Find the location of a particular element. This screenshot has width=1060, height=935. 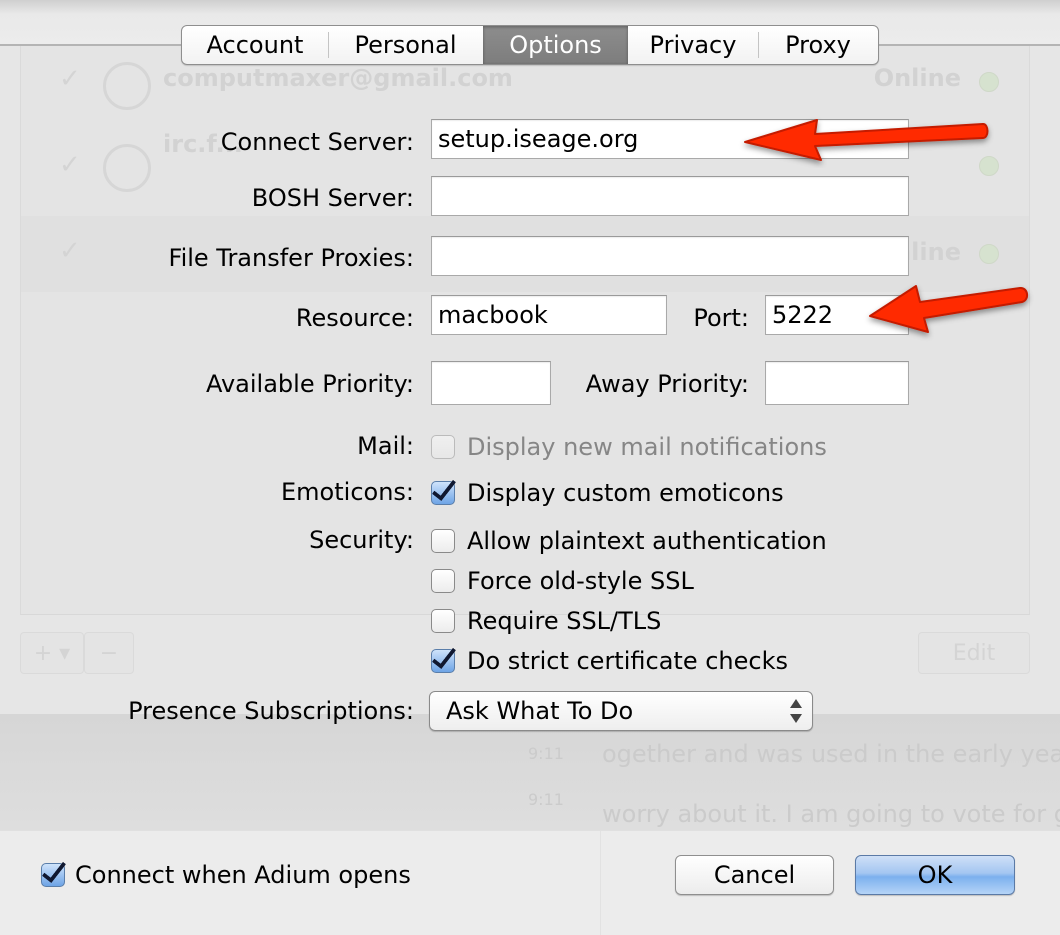

chat-message: ogether and was used in the early years is located at coordinates (831, 754).